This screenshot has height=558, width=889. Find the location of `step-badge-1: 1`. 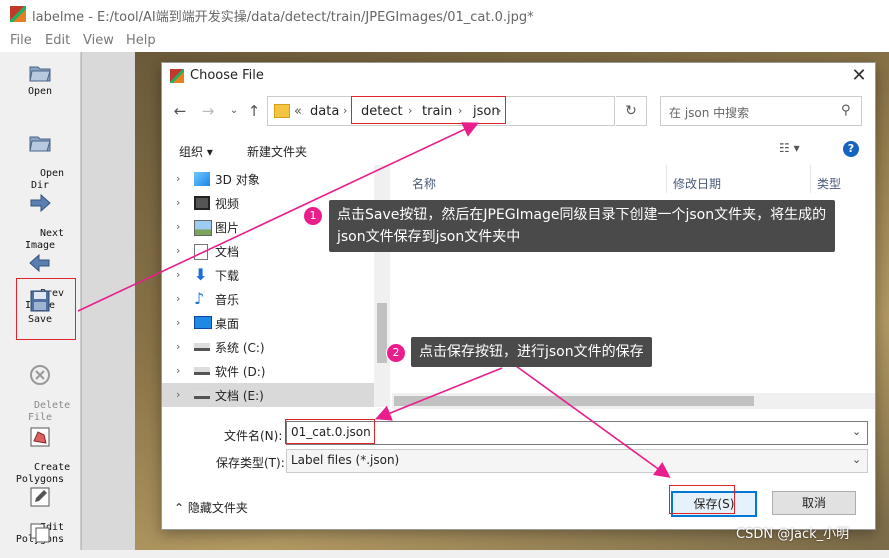

step-badge-1: 1 is located at coordinates (313, 216).